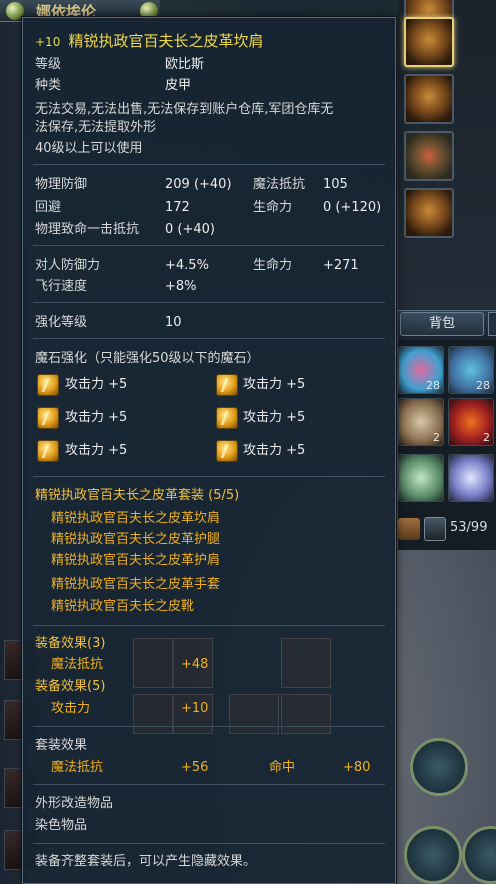 The height and width of the screenshot is (884, 496). Describe the element at coordinates (166, 41) in the screenshot. I see `item-name: 精锐执政官百夫长之皮革坎肩` at that location.